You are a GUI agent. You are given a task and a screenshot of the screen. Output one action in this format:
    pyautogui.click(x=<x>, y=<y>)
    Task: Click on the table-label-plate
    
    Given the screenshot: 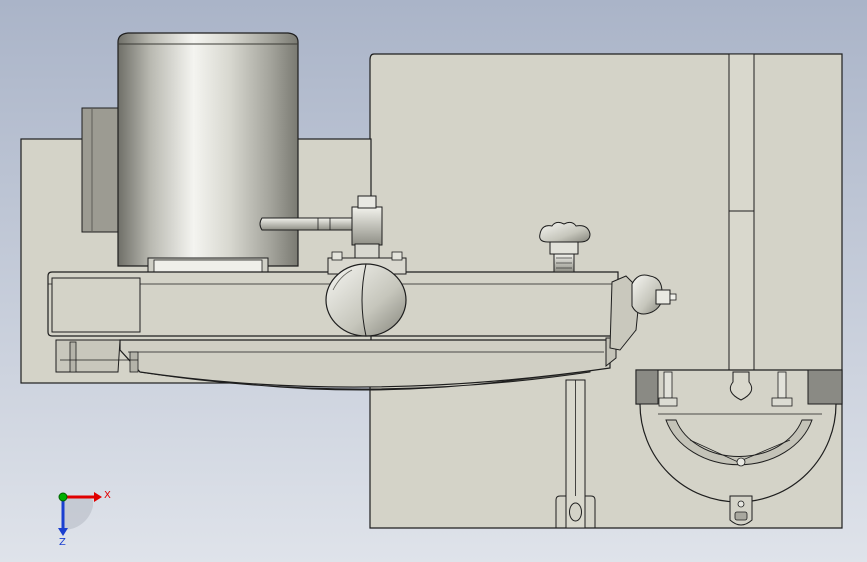 What is the action you would take?
    pyautogui.click(x=96, y=305)
    